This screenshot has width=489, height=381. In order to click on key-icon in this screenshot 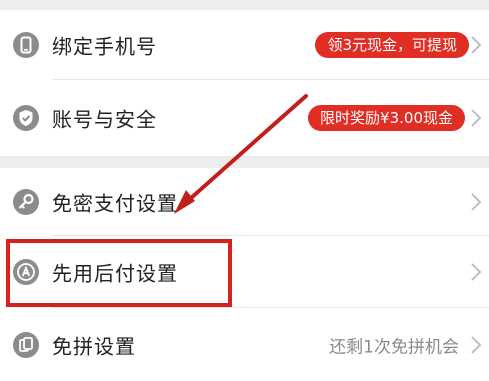, I will do `click(26, 202)`.